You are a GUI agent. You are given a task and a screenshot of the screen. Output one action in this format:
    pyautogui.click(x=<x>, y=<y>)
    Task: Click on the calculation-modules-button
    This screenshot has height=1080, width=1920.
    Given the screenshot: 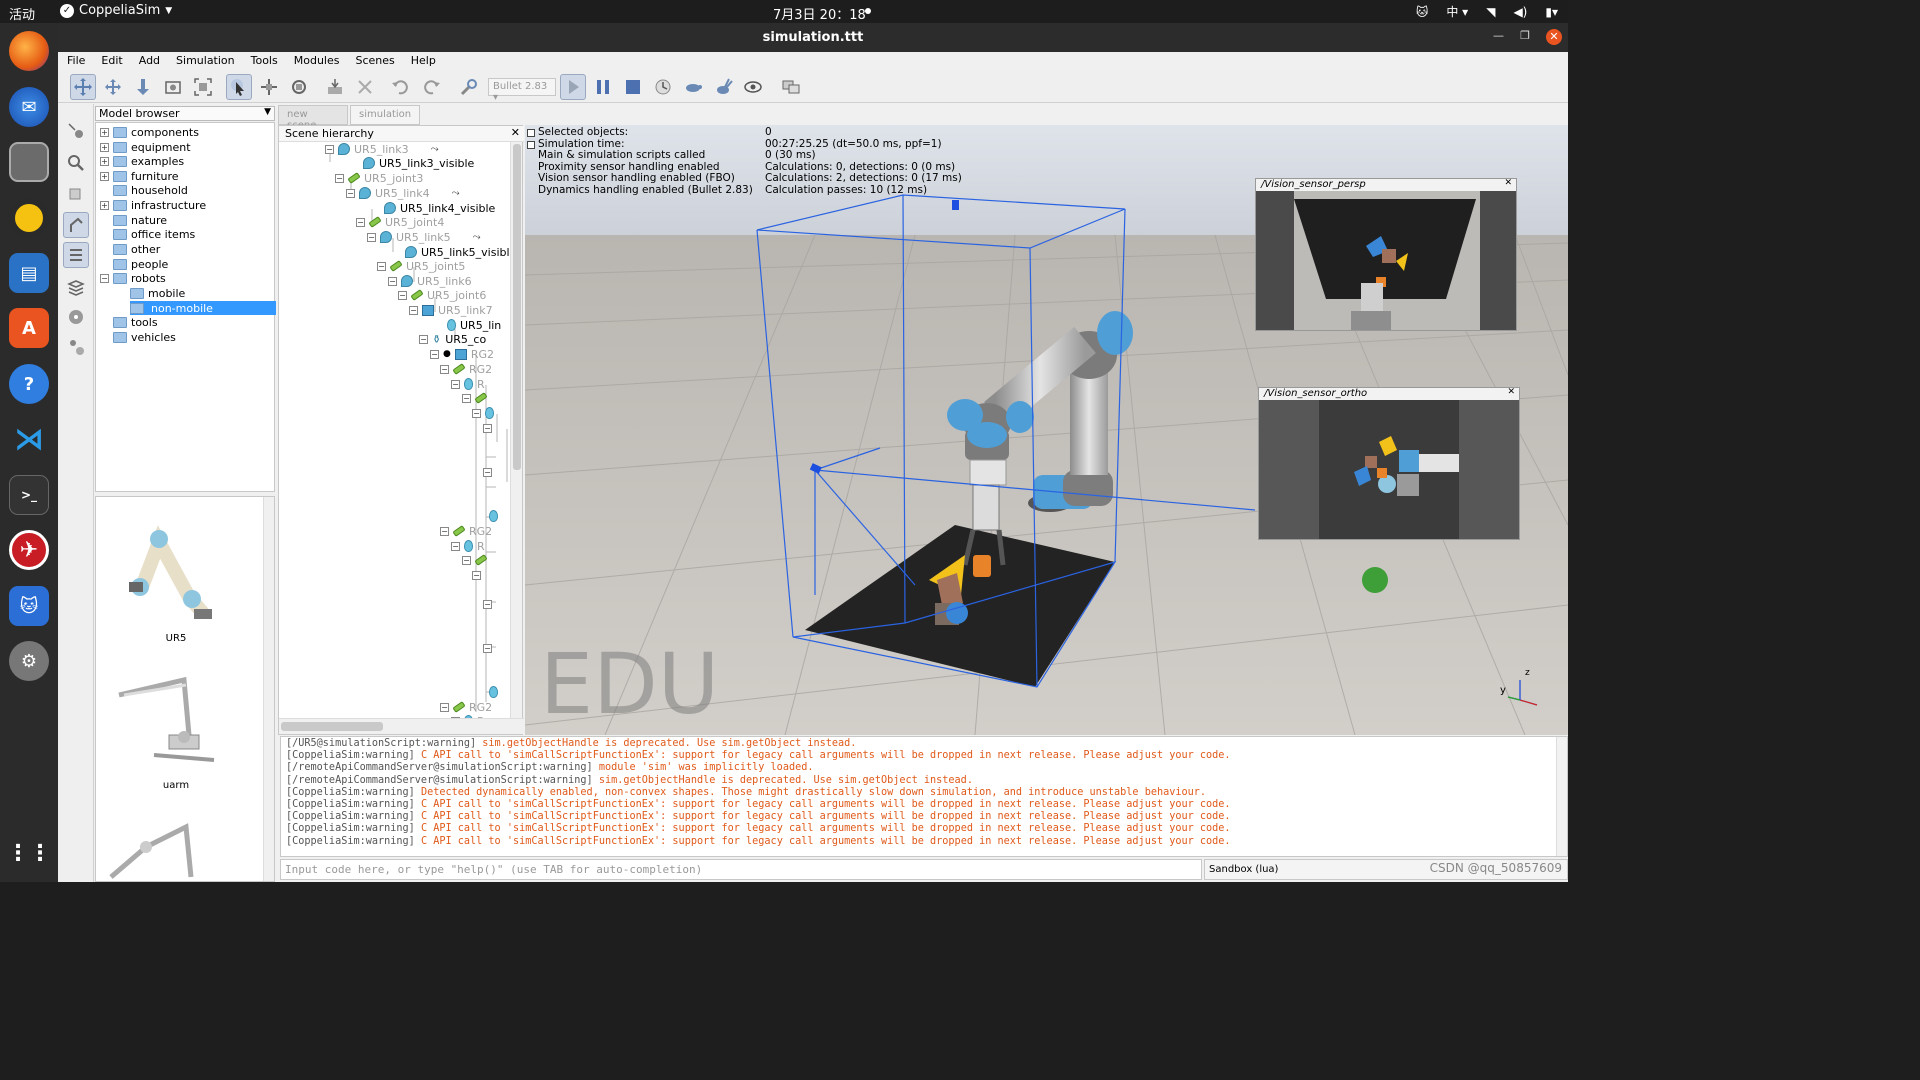 What is the action you would take?
    pyautogui.click(x=76, y=193)
    